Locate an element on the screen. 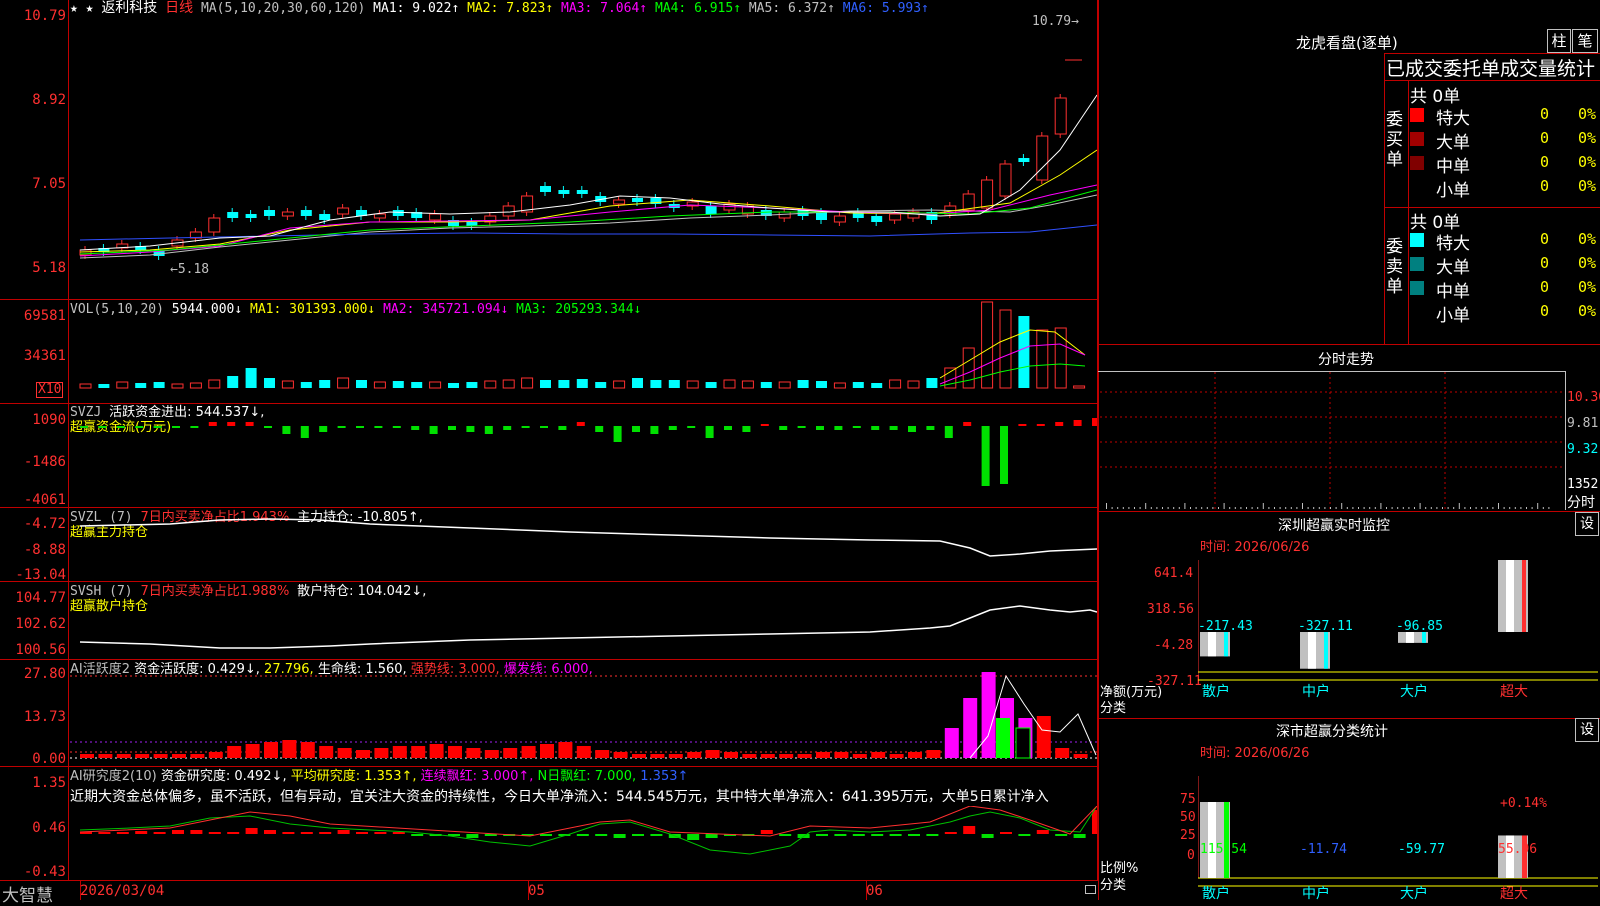 The width and height of the screenshot is (1600, 906). vol-unit-badge: X10 is located at coordinates (50, 390).